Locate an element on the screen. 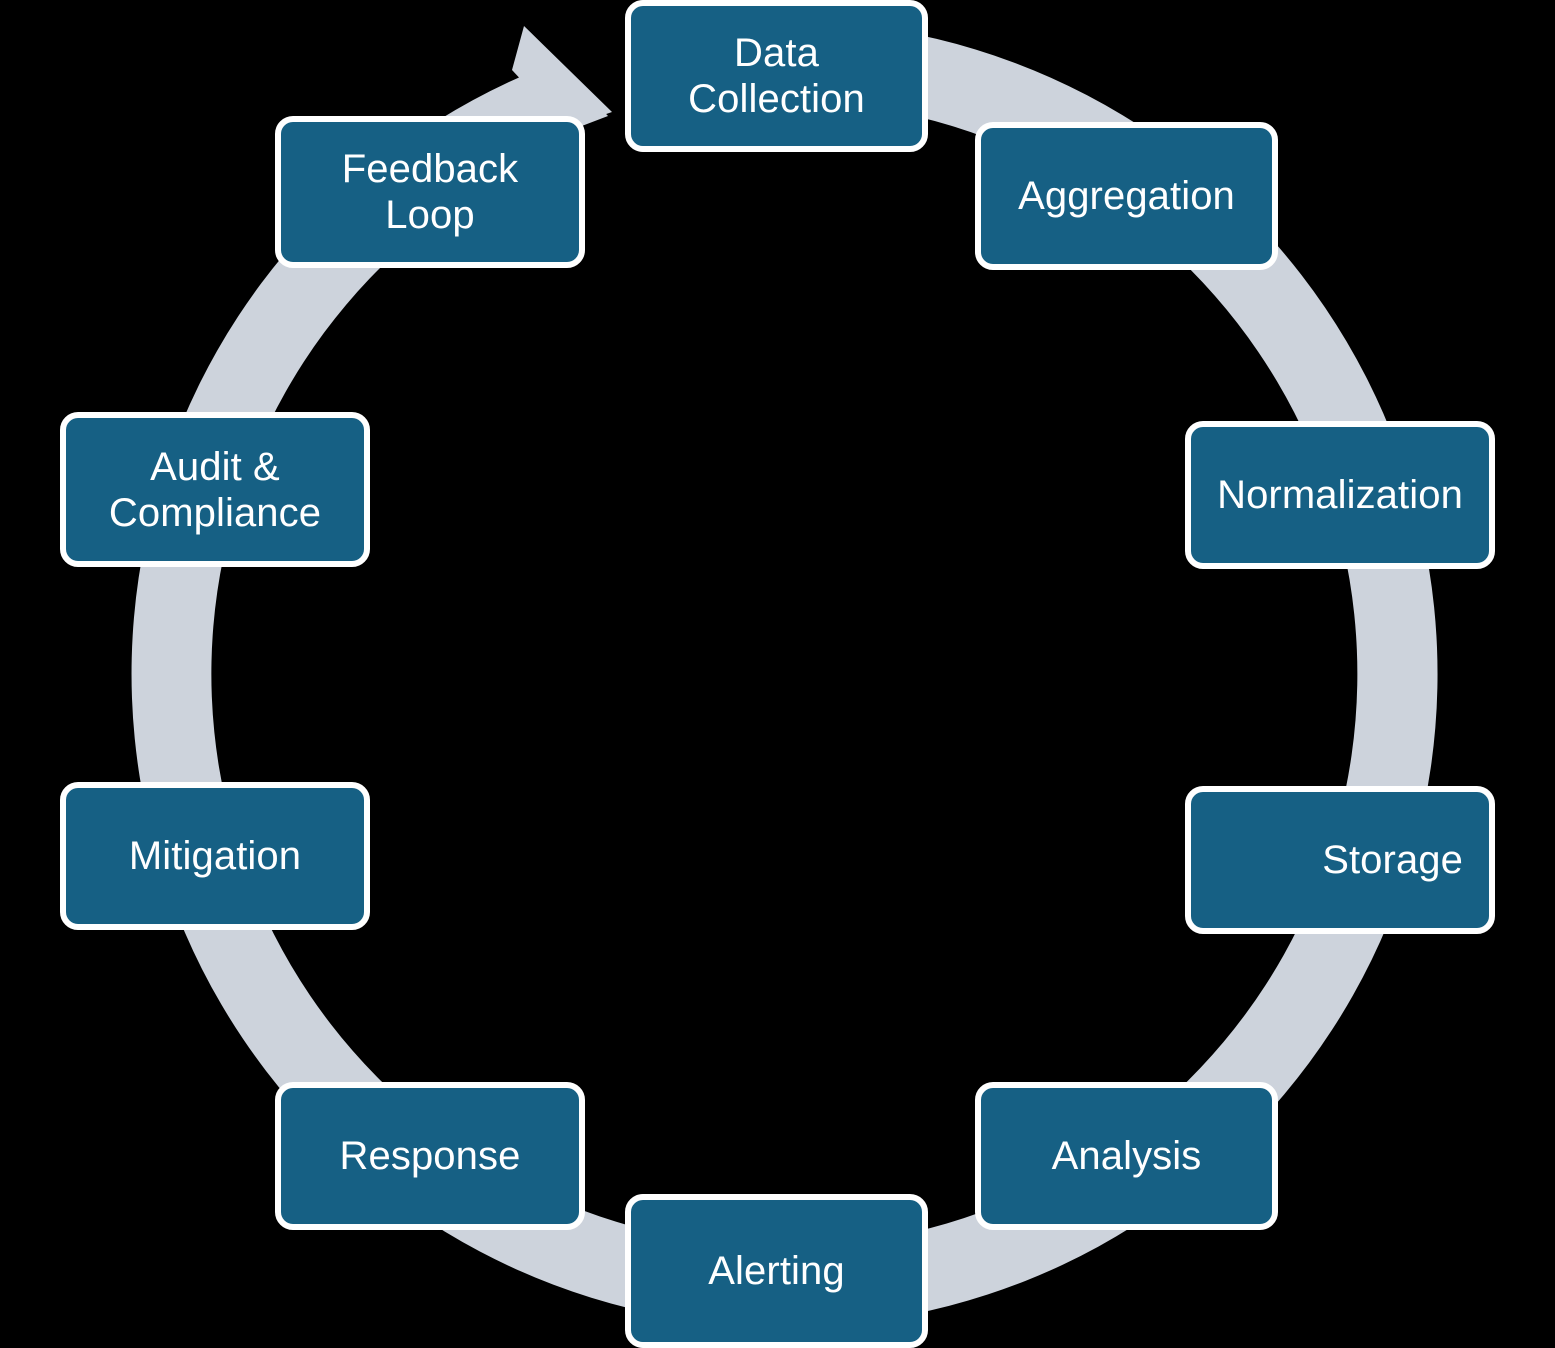 The width and height of the screenshot is (1555, 1348). node-analysis: Analysis is located at coordinates (1126, 1156).